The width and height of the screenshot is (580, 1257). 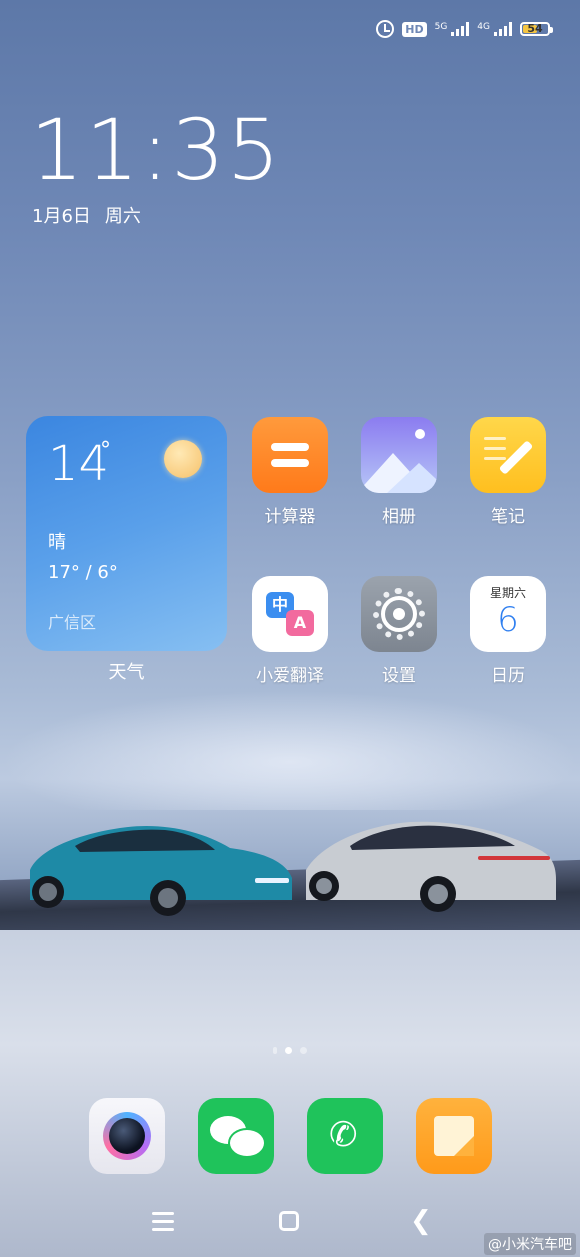 What do you see at coordinates (452, 29) in the screenshot?
I see `signal-5g-icon: 5G` at bounding box center [452, 29].